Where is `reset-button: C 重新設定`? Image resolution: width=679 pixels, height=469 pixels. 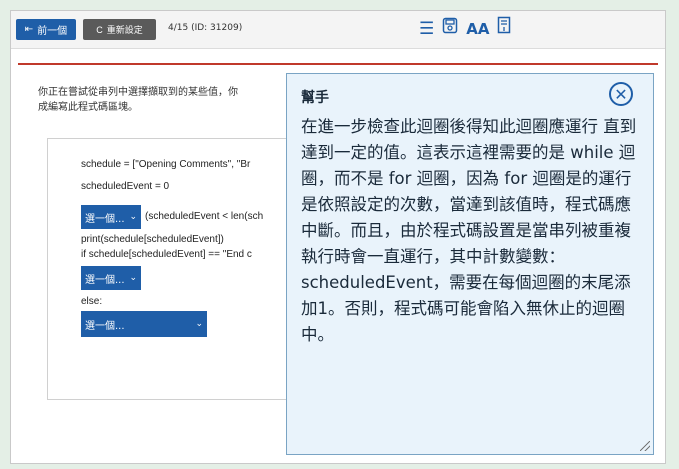
reset-button: C 重新設定 is located at coordinates (119, 29).